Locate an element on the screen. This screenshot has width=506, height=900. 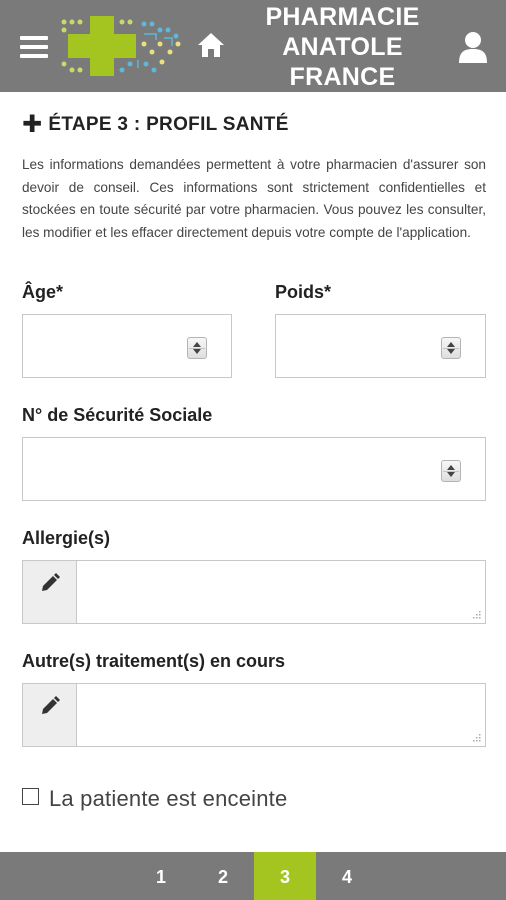
page-4-button: 4 is located at coordinates (347, 876).